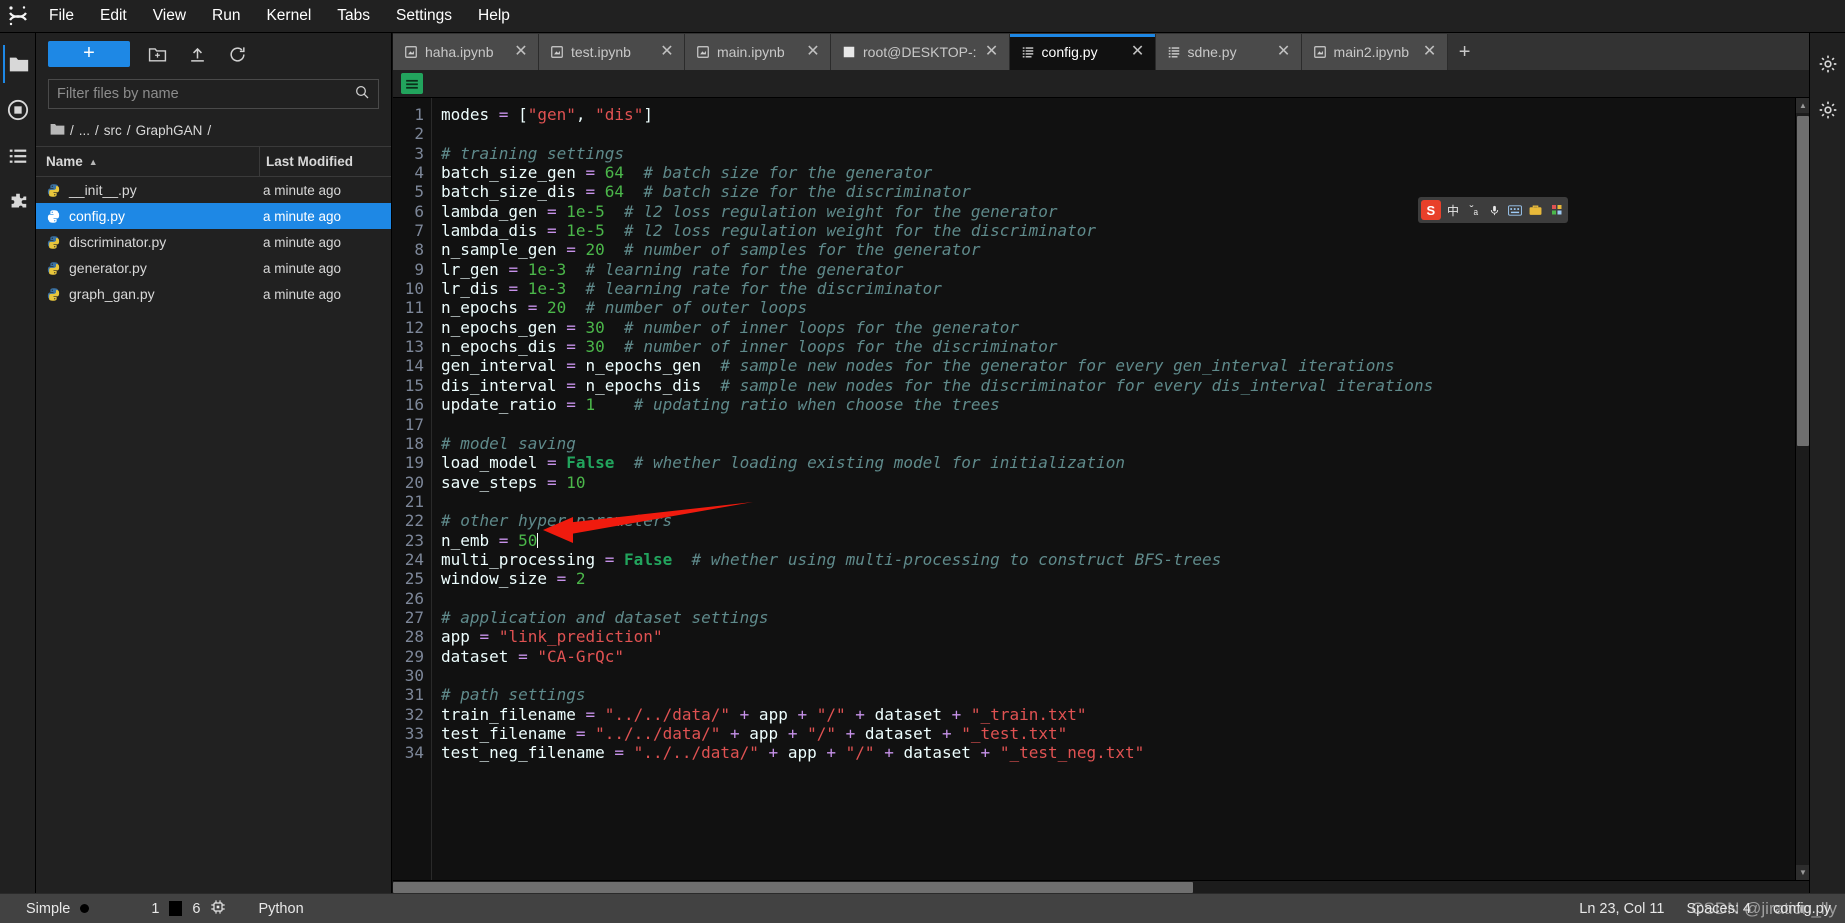 This screenshot has height=923, width=1845. I want to click on menu-run: Run, so click(226, 16).